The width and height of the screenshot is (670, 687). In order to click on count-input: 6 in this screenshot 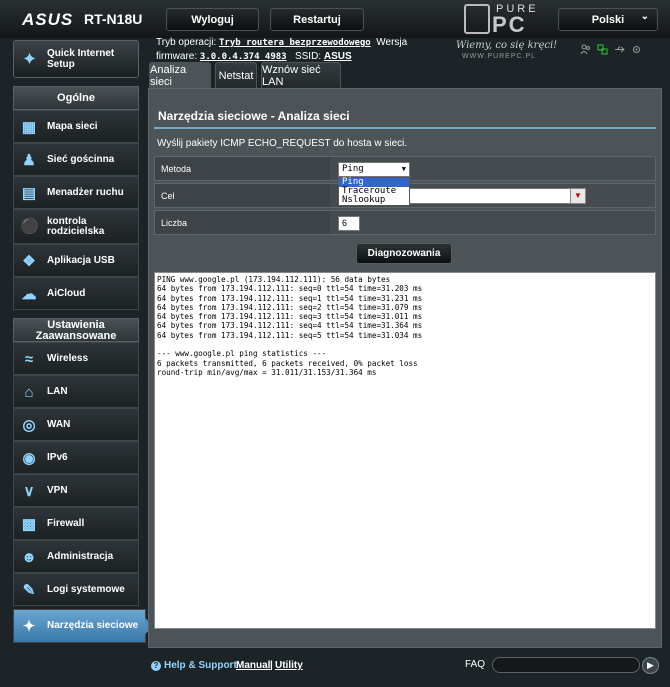, I will do `click(349, 223)`.